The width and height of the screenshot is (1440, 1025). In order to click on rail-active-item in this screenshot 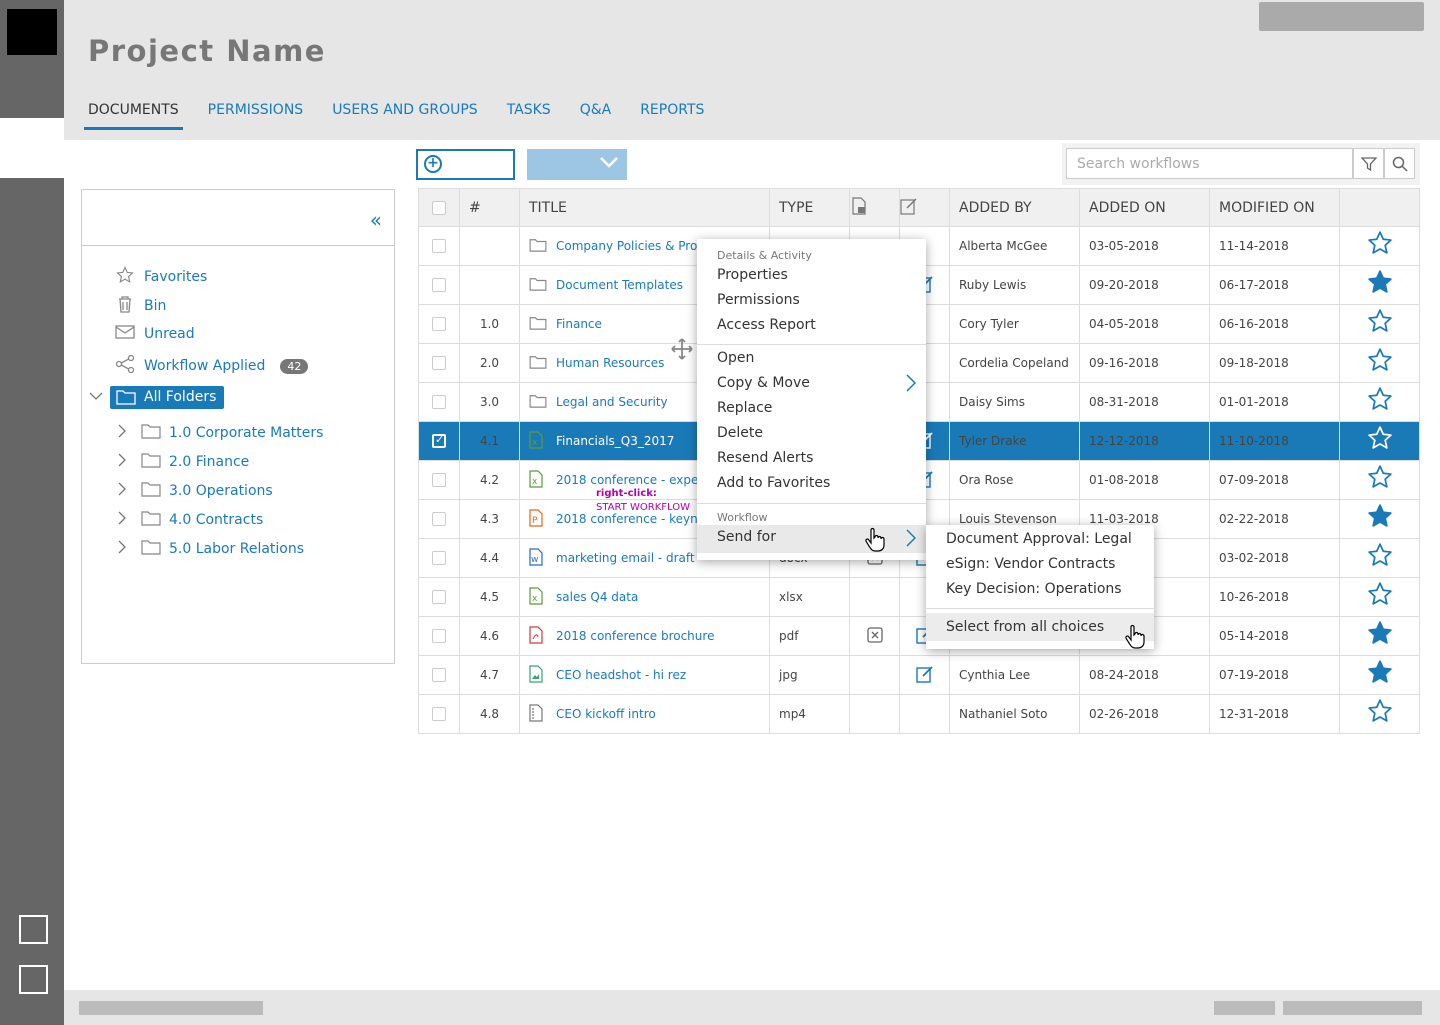, I will do `click(32, 148)`.